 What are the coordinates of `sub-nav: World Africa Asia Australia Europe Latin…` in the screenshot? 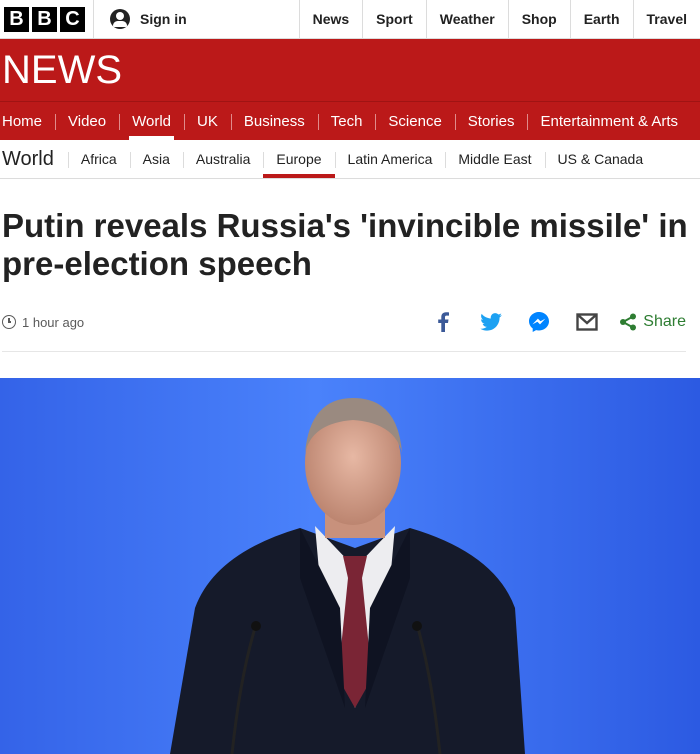 It's located at (350, 159).